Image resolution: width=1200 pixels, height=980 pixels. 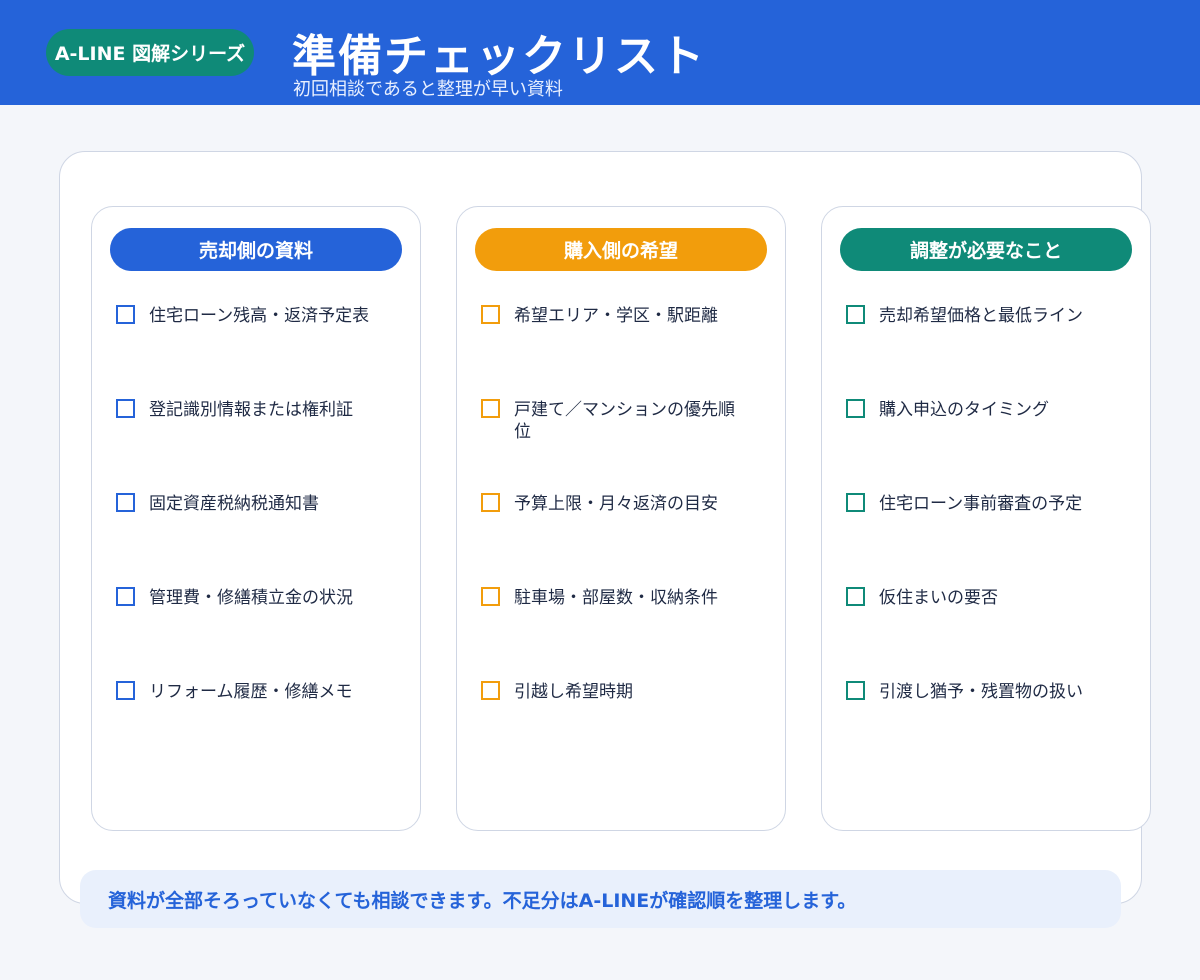 I want to click on item-label: 購入申込のタイミング, so click(x=964, y=410).